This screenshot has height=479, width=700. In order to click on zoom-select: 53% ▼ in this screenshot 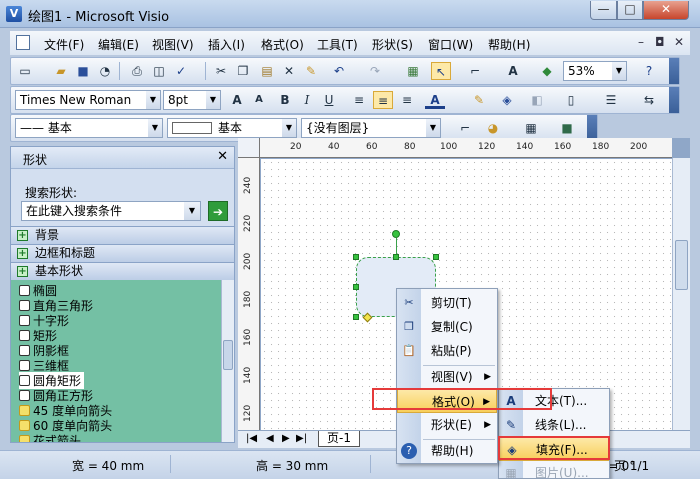, I will do `click(595, 71)`.